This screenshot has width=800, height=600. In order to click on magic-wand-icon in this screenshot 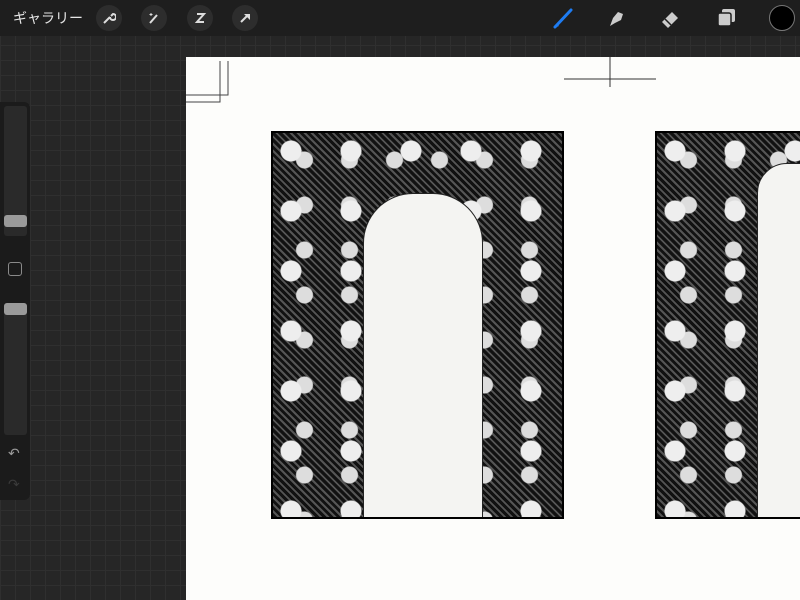, I will do `click(154, 18)`.